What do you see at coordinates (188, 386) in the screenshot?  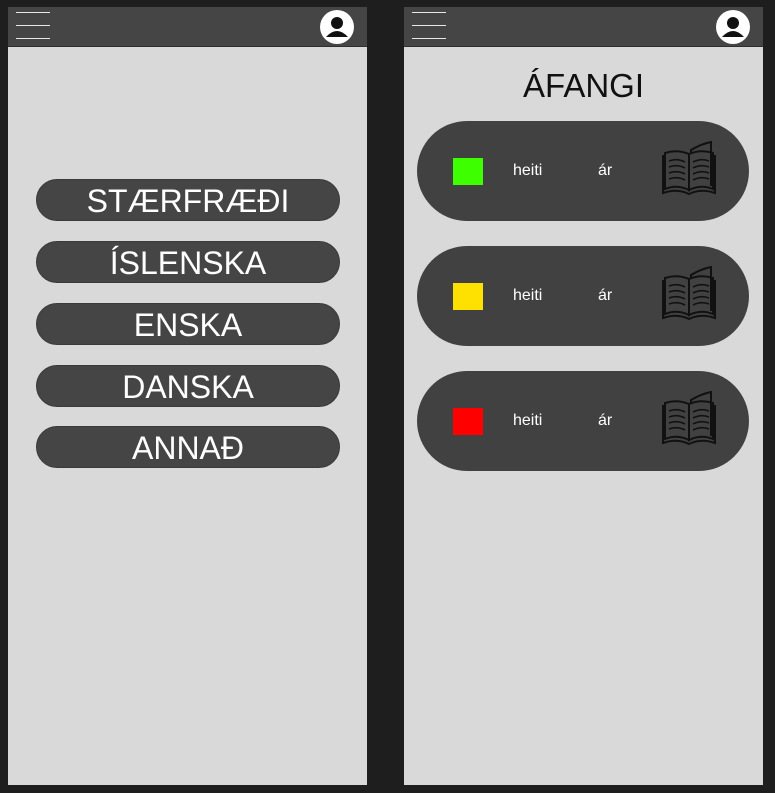 I see `subject-button-danska: DANSKA` at bounding box center [188, 386].